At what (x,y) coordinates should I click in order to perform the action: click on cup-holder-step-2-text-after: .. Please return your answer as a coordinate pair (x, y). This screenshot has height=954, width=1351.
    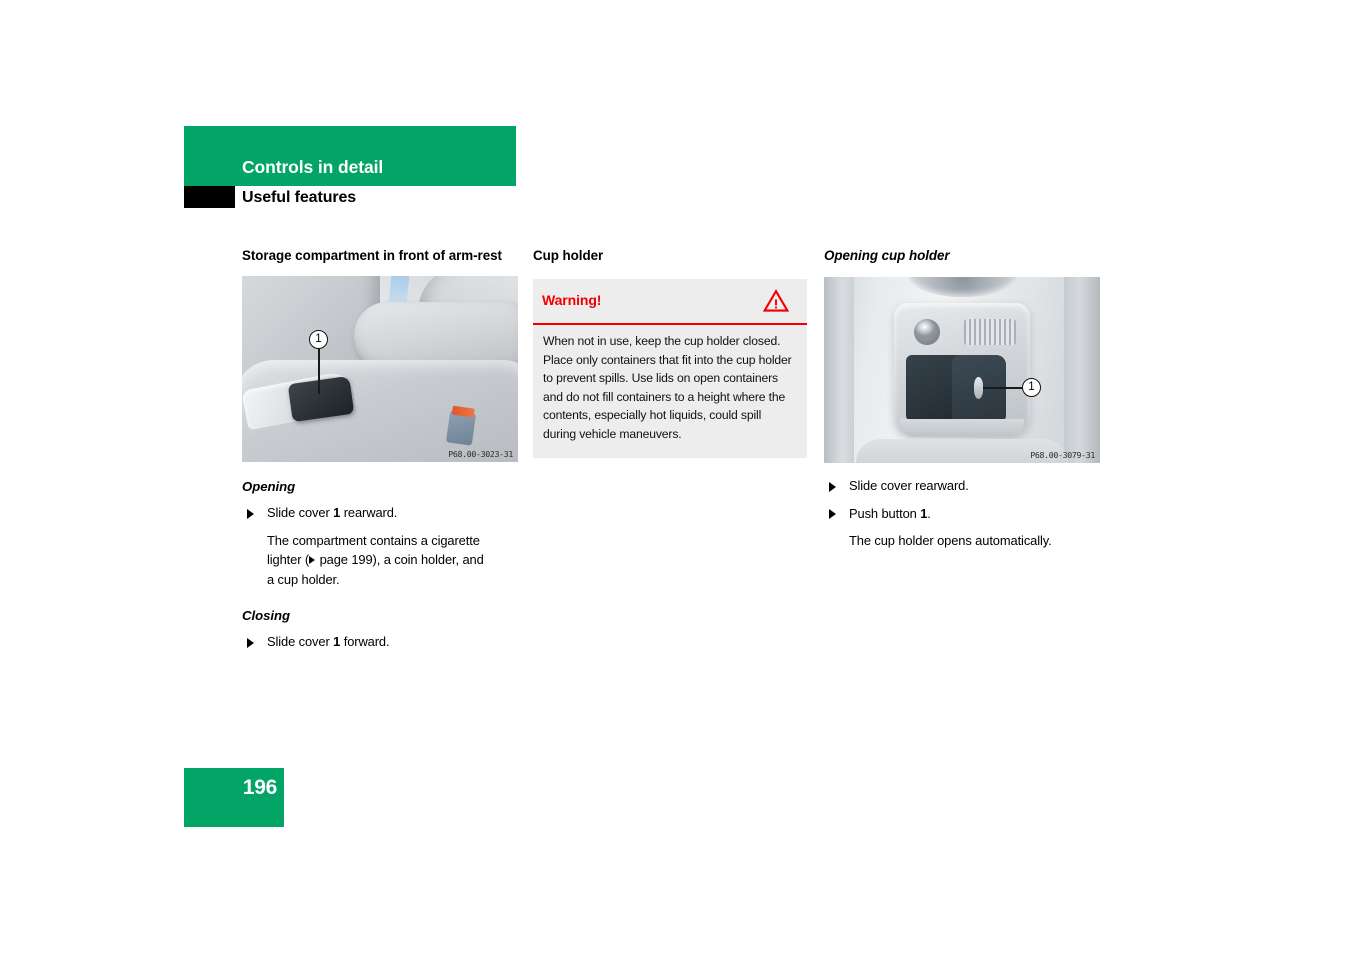
    Looking at the image, I should click on (929, 513).